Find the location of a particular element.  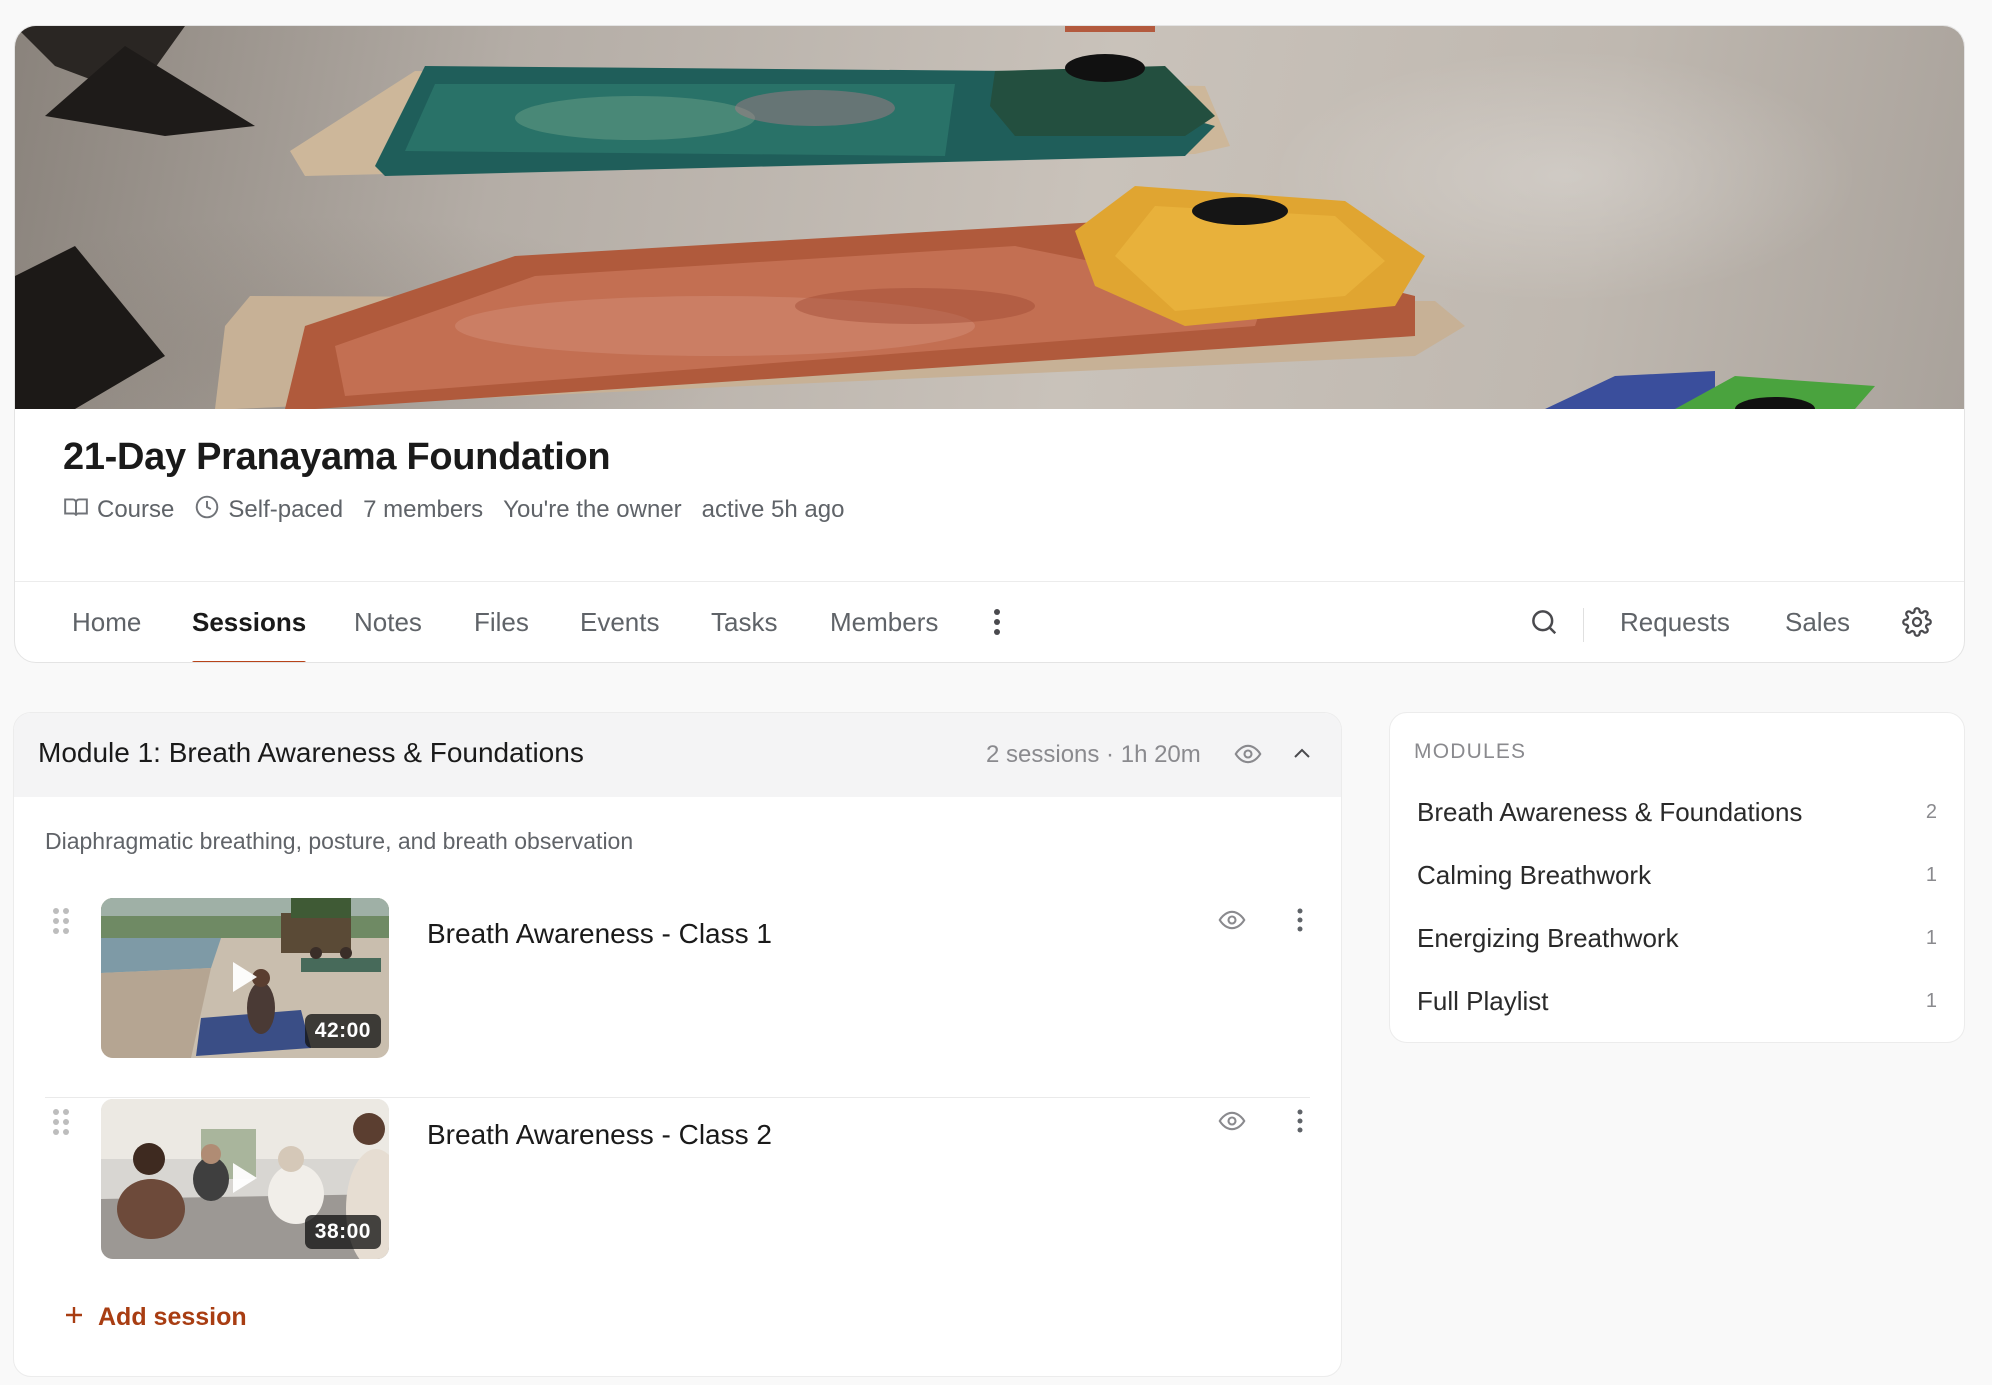

tab-tasks: Tasks is located at coordinates (744, 622).